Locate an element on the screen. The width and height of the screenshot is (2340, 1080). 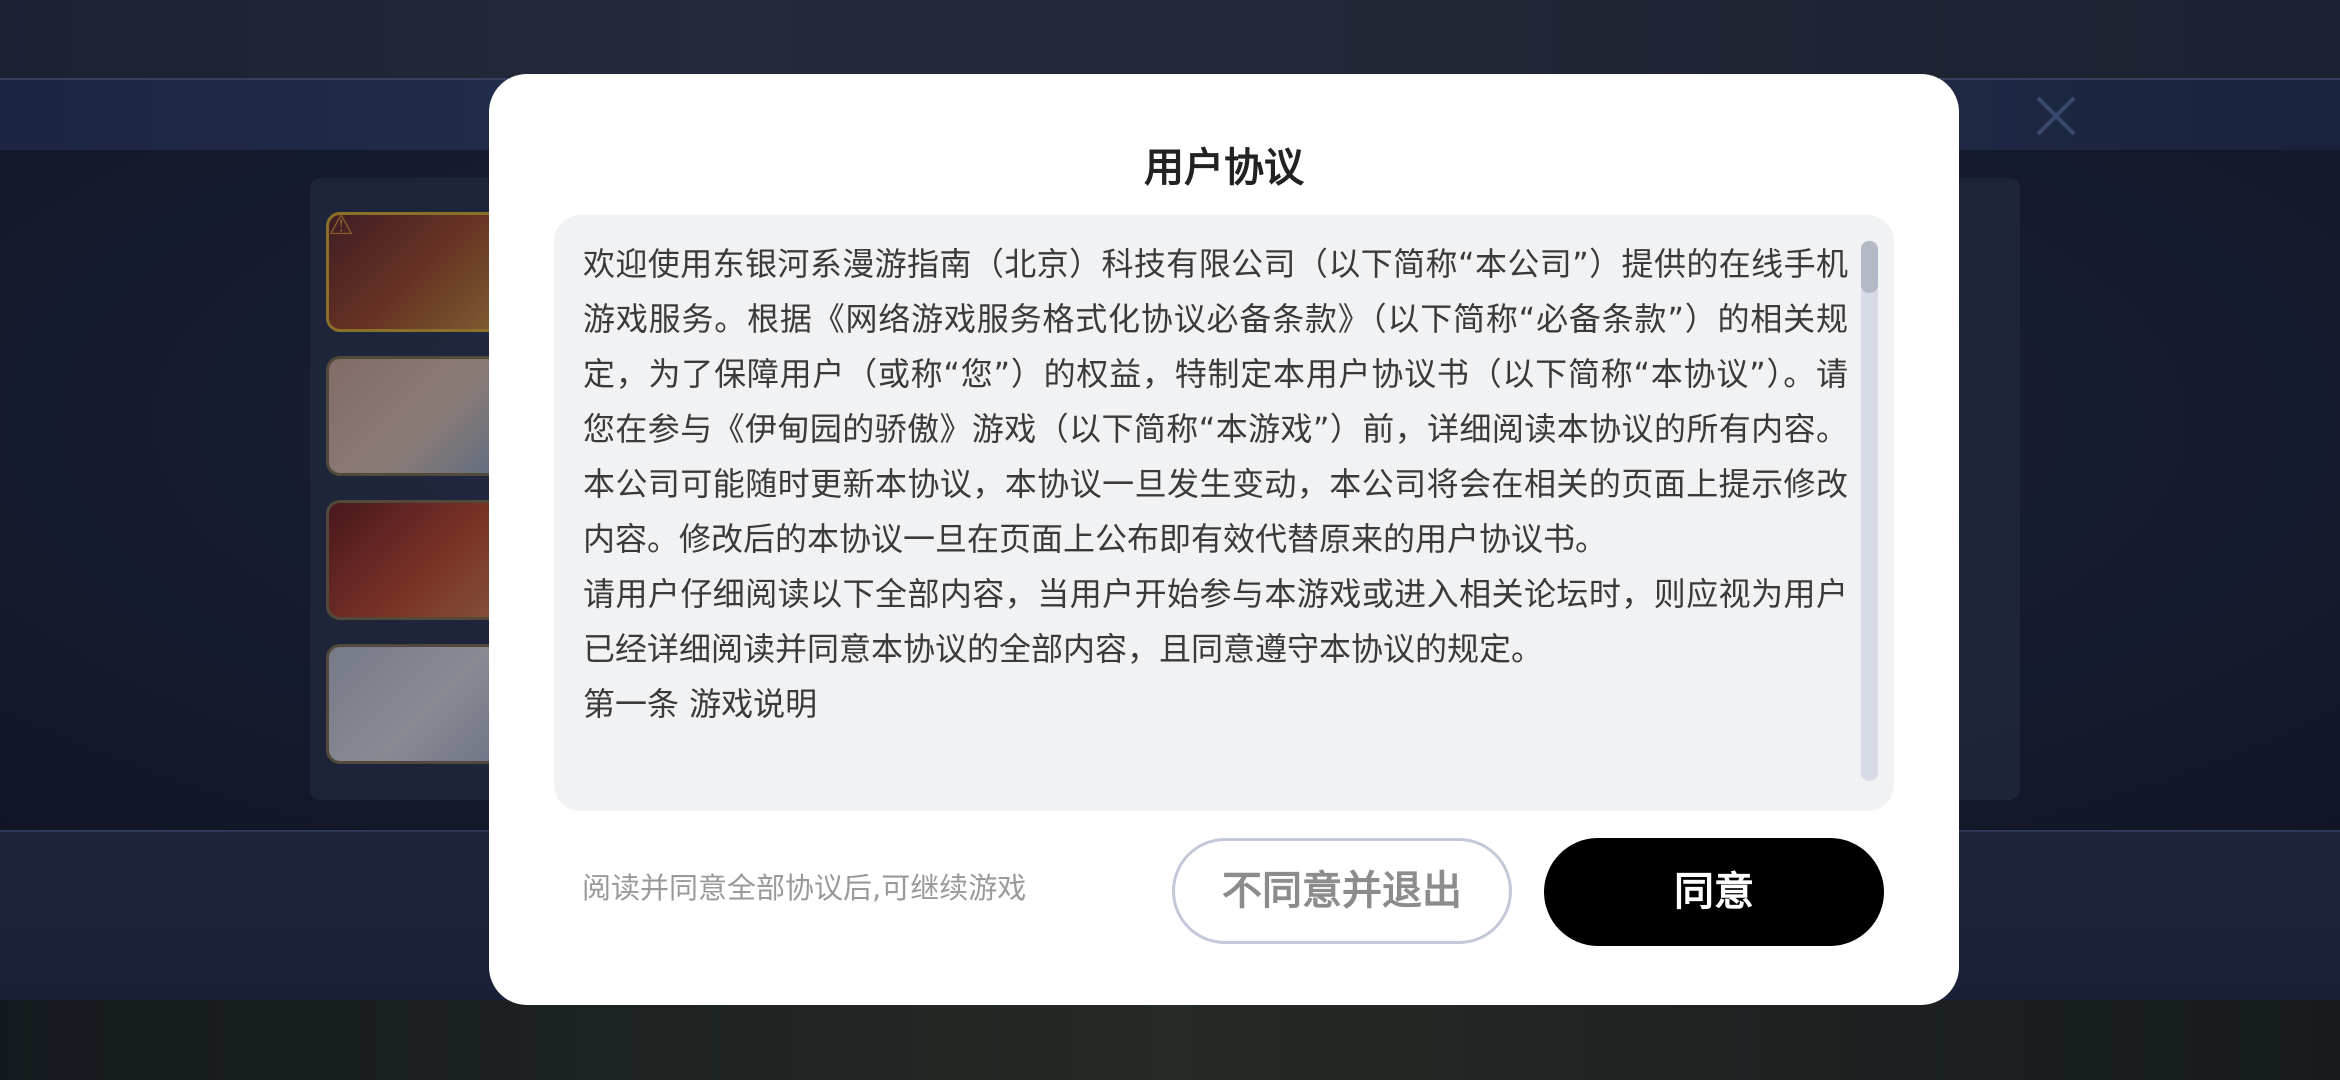
dialog-title: 用户协议 is located at coordinates (1224, 168).